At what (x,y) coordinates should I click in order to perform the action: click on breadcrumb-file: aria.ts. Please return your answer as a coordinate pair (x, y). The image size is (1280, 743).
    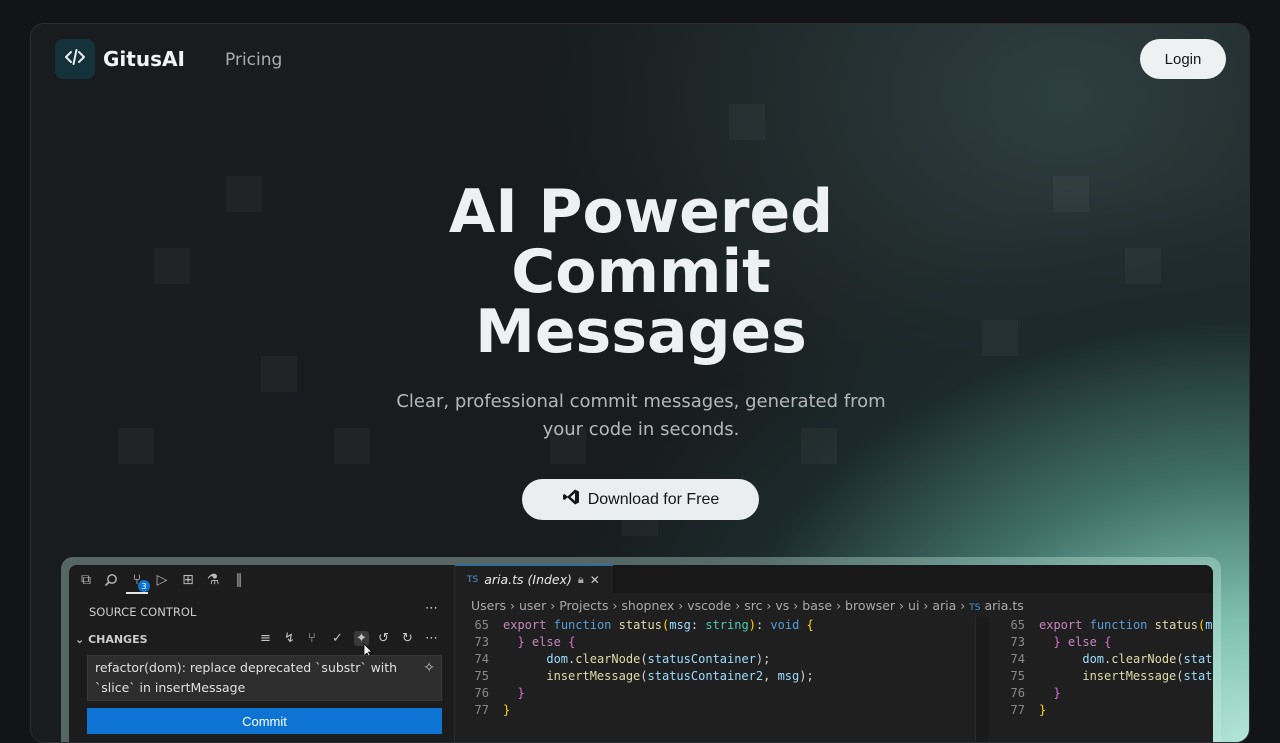
    Looking at the image, I should click on (1003, 605).